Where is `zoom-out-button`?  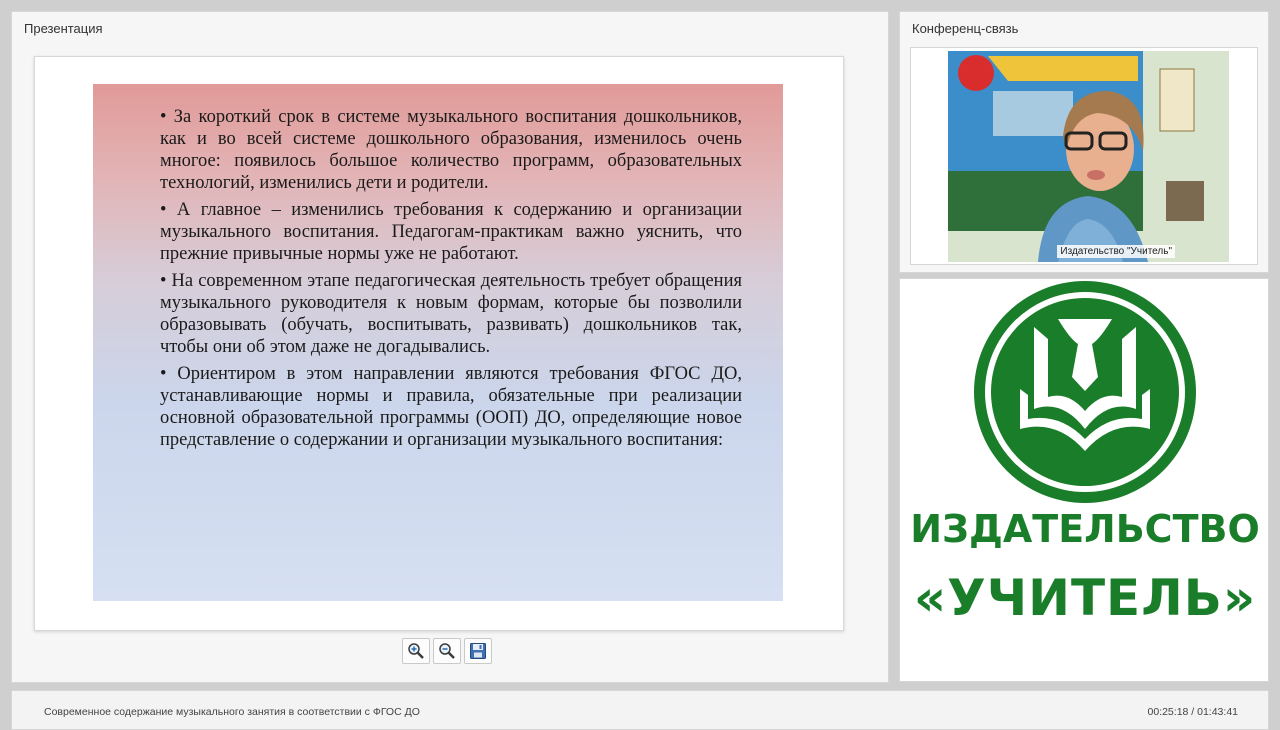
zoom-out-button is located at coordinates (447, 651).